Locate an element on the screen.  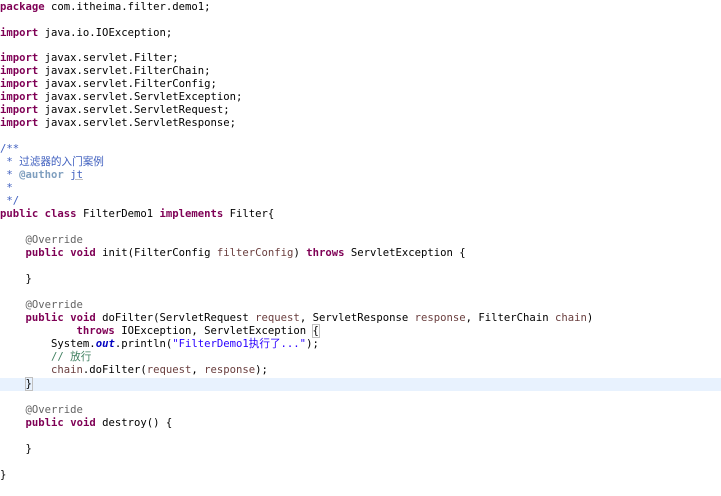
keyword: implements is located at coordinates (191, 214).